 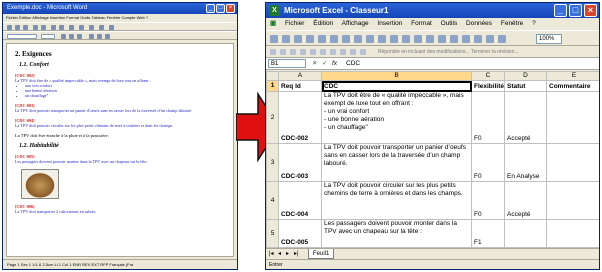 What do you see at coordinates (120, 8) in the screenshot?
I see `word-title-bar: Exemple.doc - Microsoft Word _ □ ×` at bounding box center [120, 8].